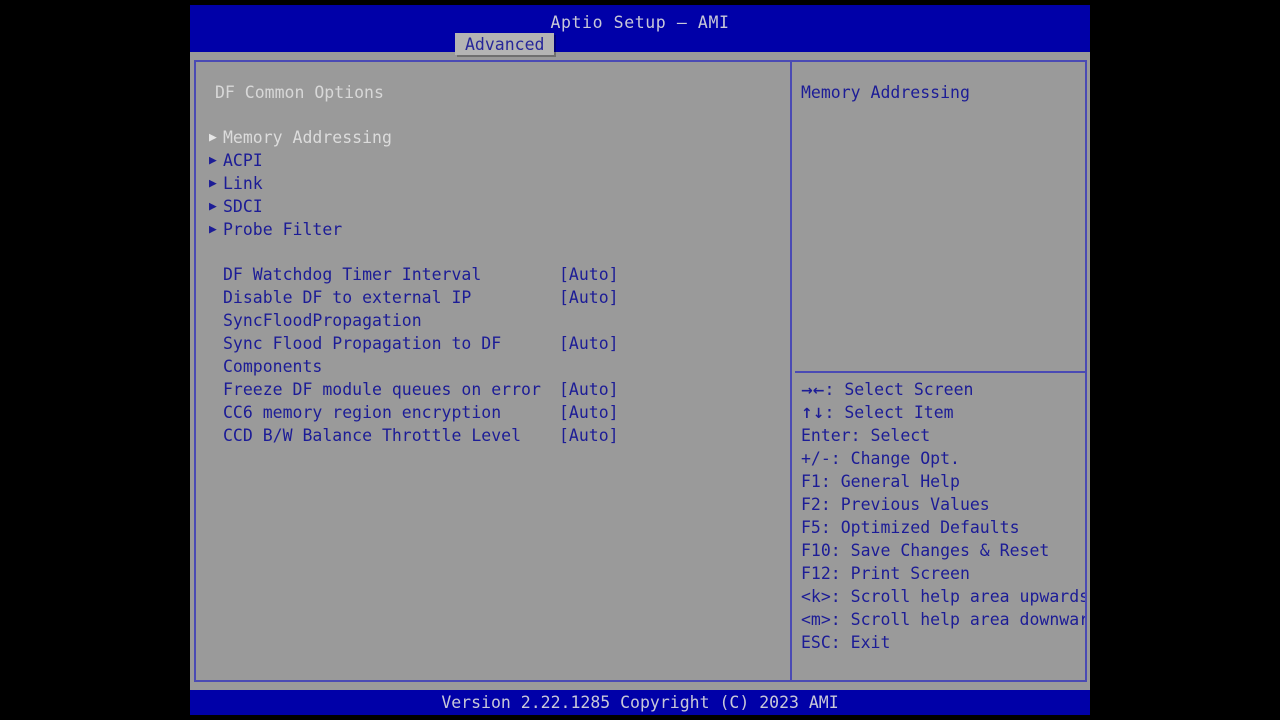  I want to click on footer-bar: Version 2.22.1285 Copyright (C) 2023 AMI, so click(640, 702).